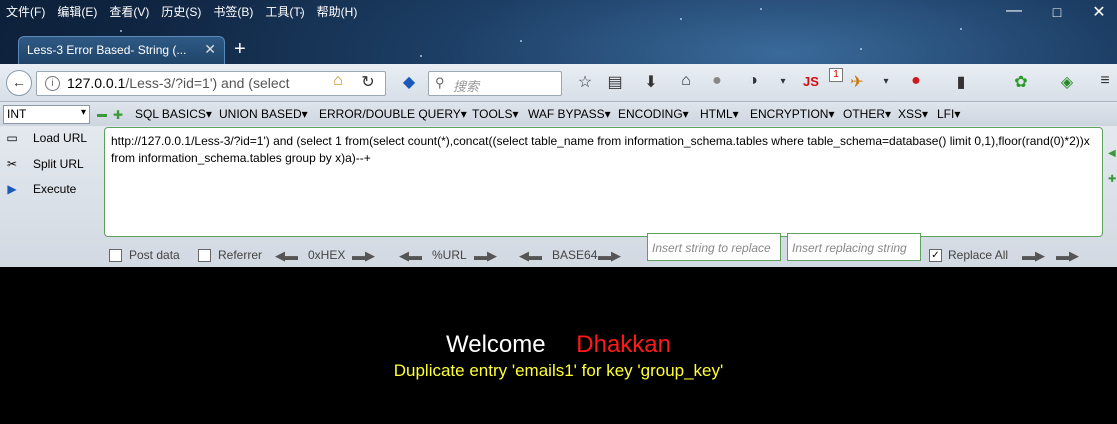 This screenshot has width=1117, height=424. Describe the element at coordinates (530, 256) in the screenshot. I see `base64-decode-arrow-icon: ◀▬` at that location.